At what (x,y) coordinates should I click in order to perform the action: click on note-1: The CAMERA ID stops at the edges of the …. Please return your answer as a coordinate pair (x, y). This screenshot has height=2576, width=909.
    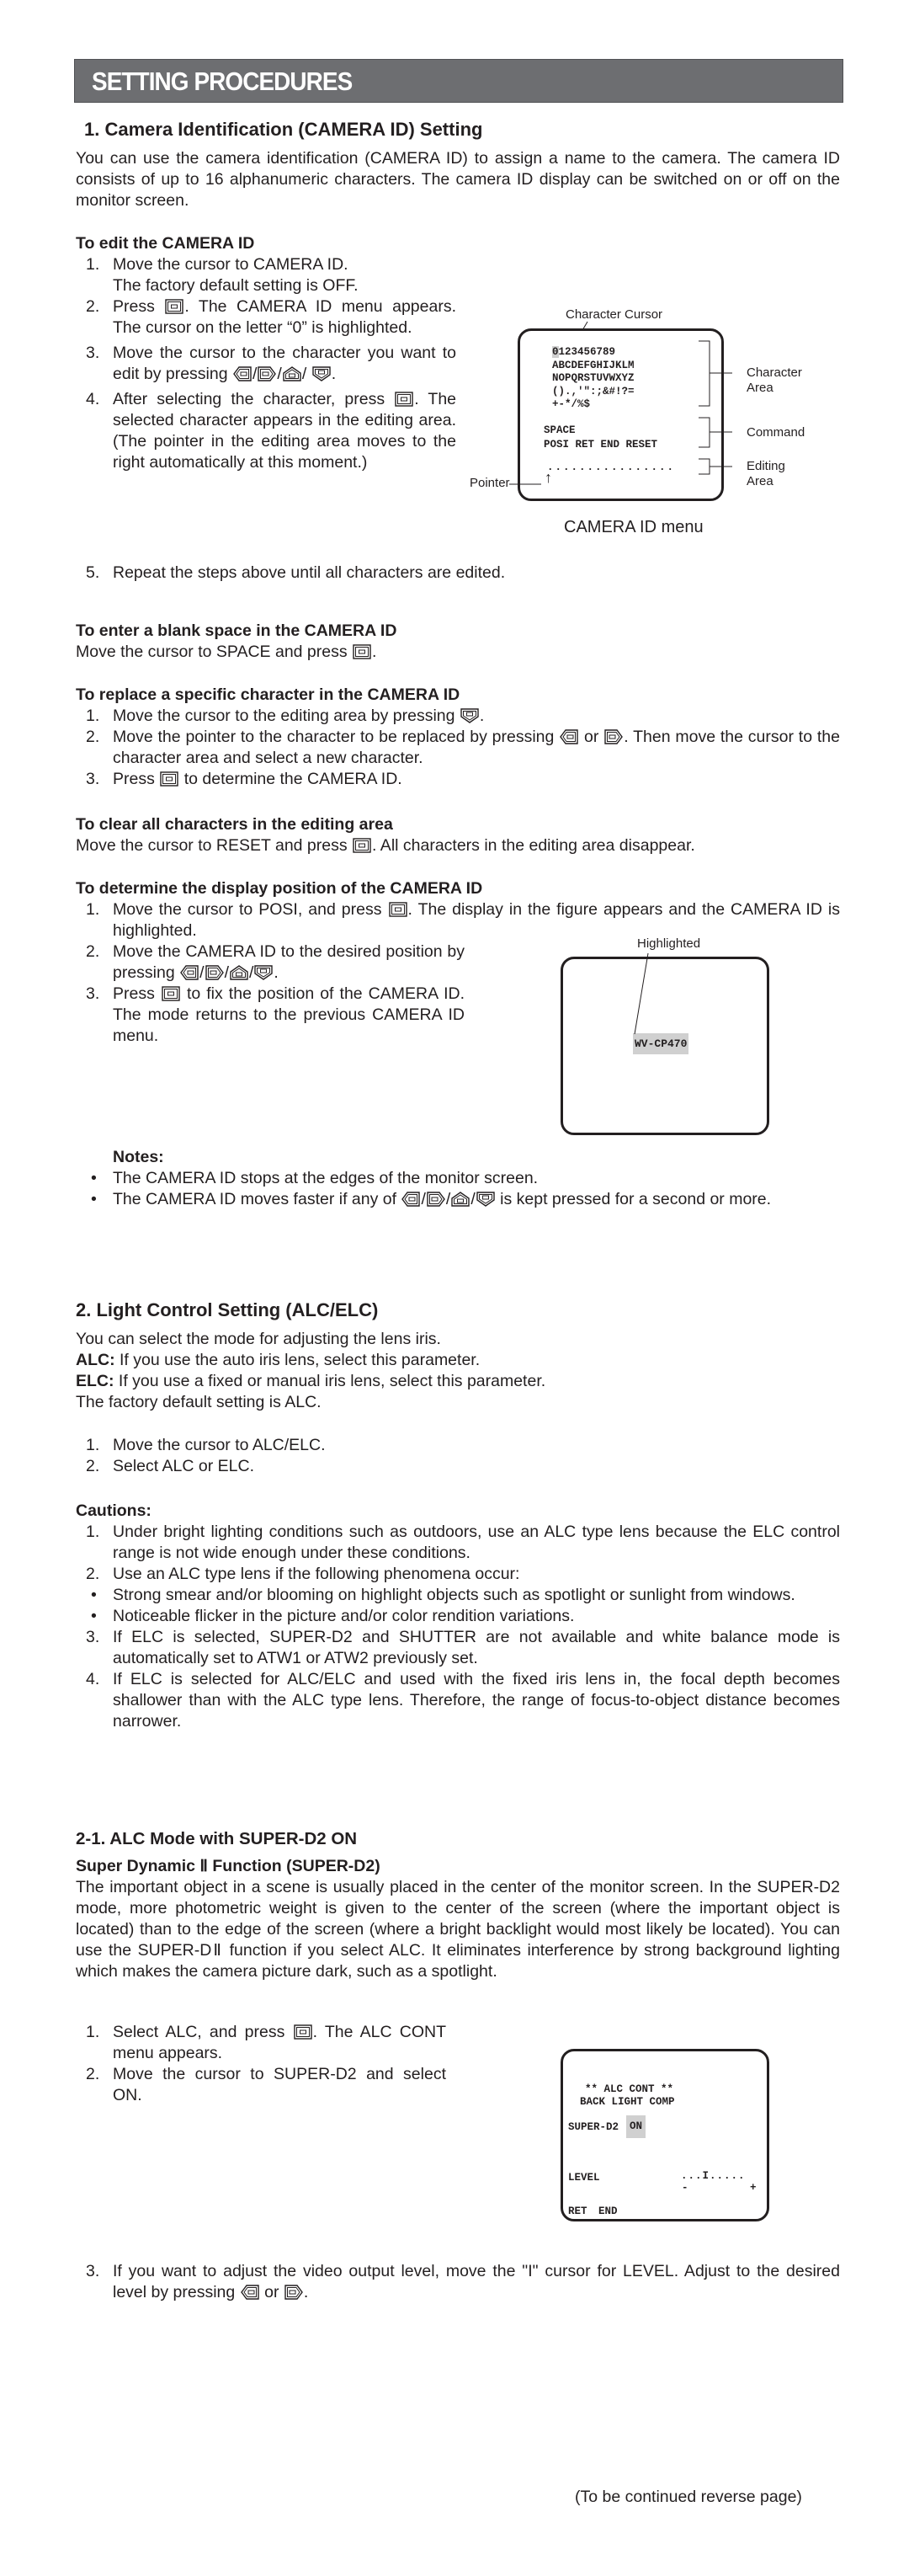
    Looking at the image, I should click on (458, 1178).